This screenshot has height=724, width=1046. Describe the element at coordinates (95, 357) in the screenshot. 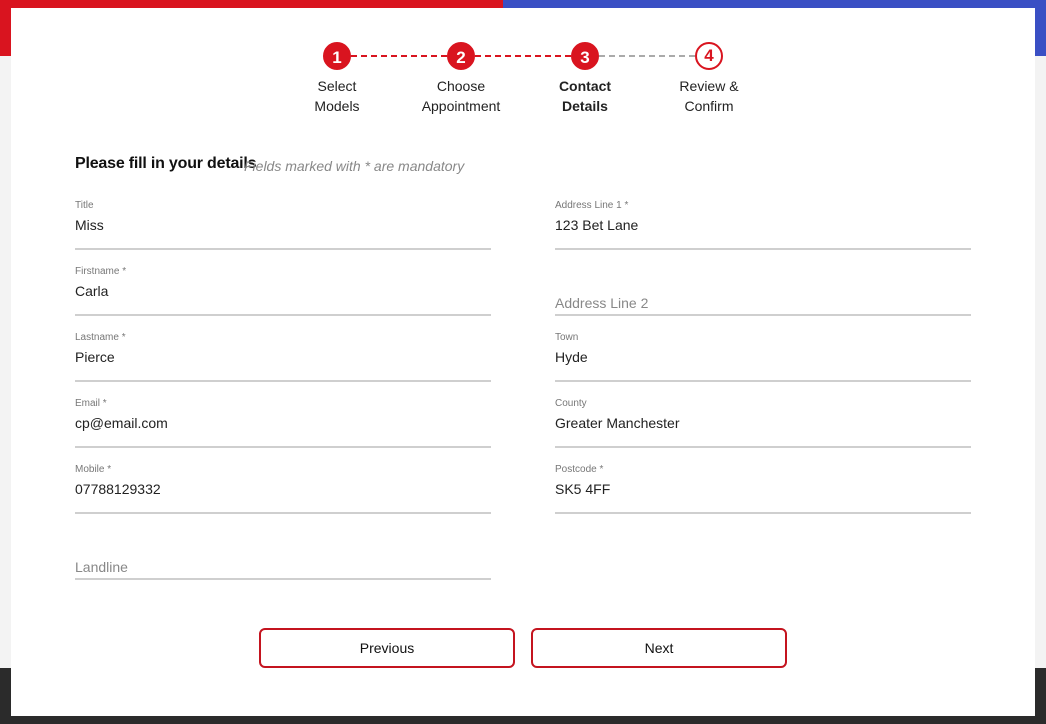

I see `field-value: Pierce` at that location.